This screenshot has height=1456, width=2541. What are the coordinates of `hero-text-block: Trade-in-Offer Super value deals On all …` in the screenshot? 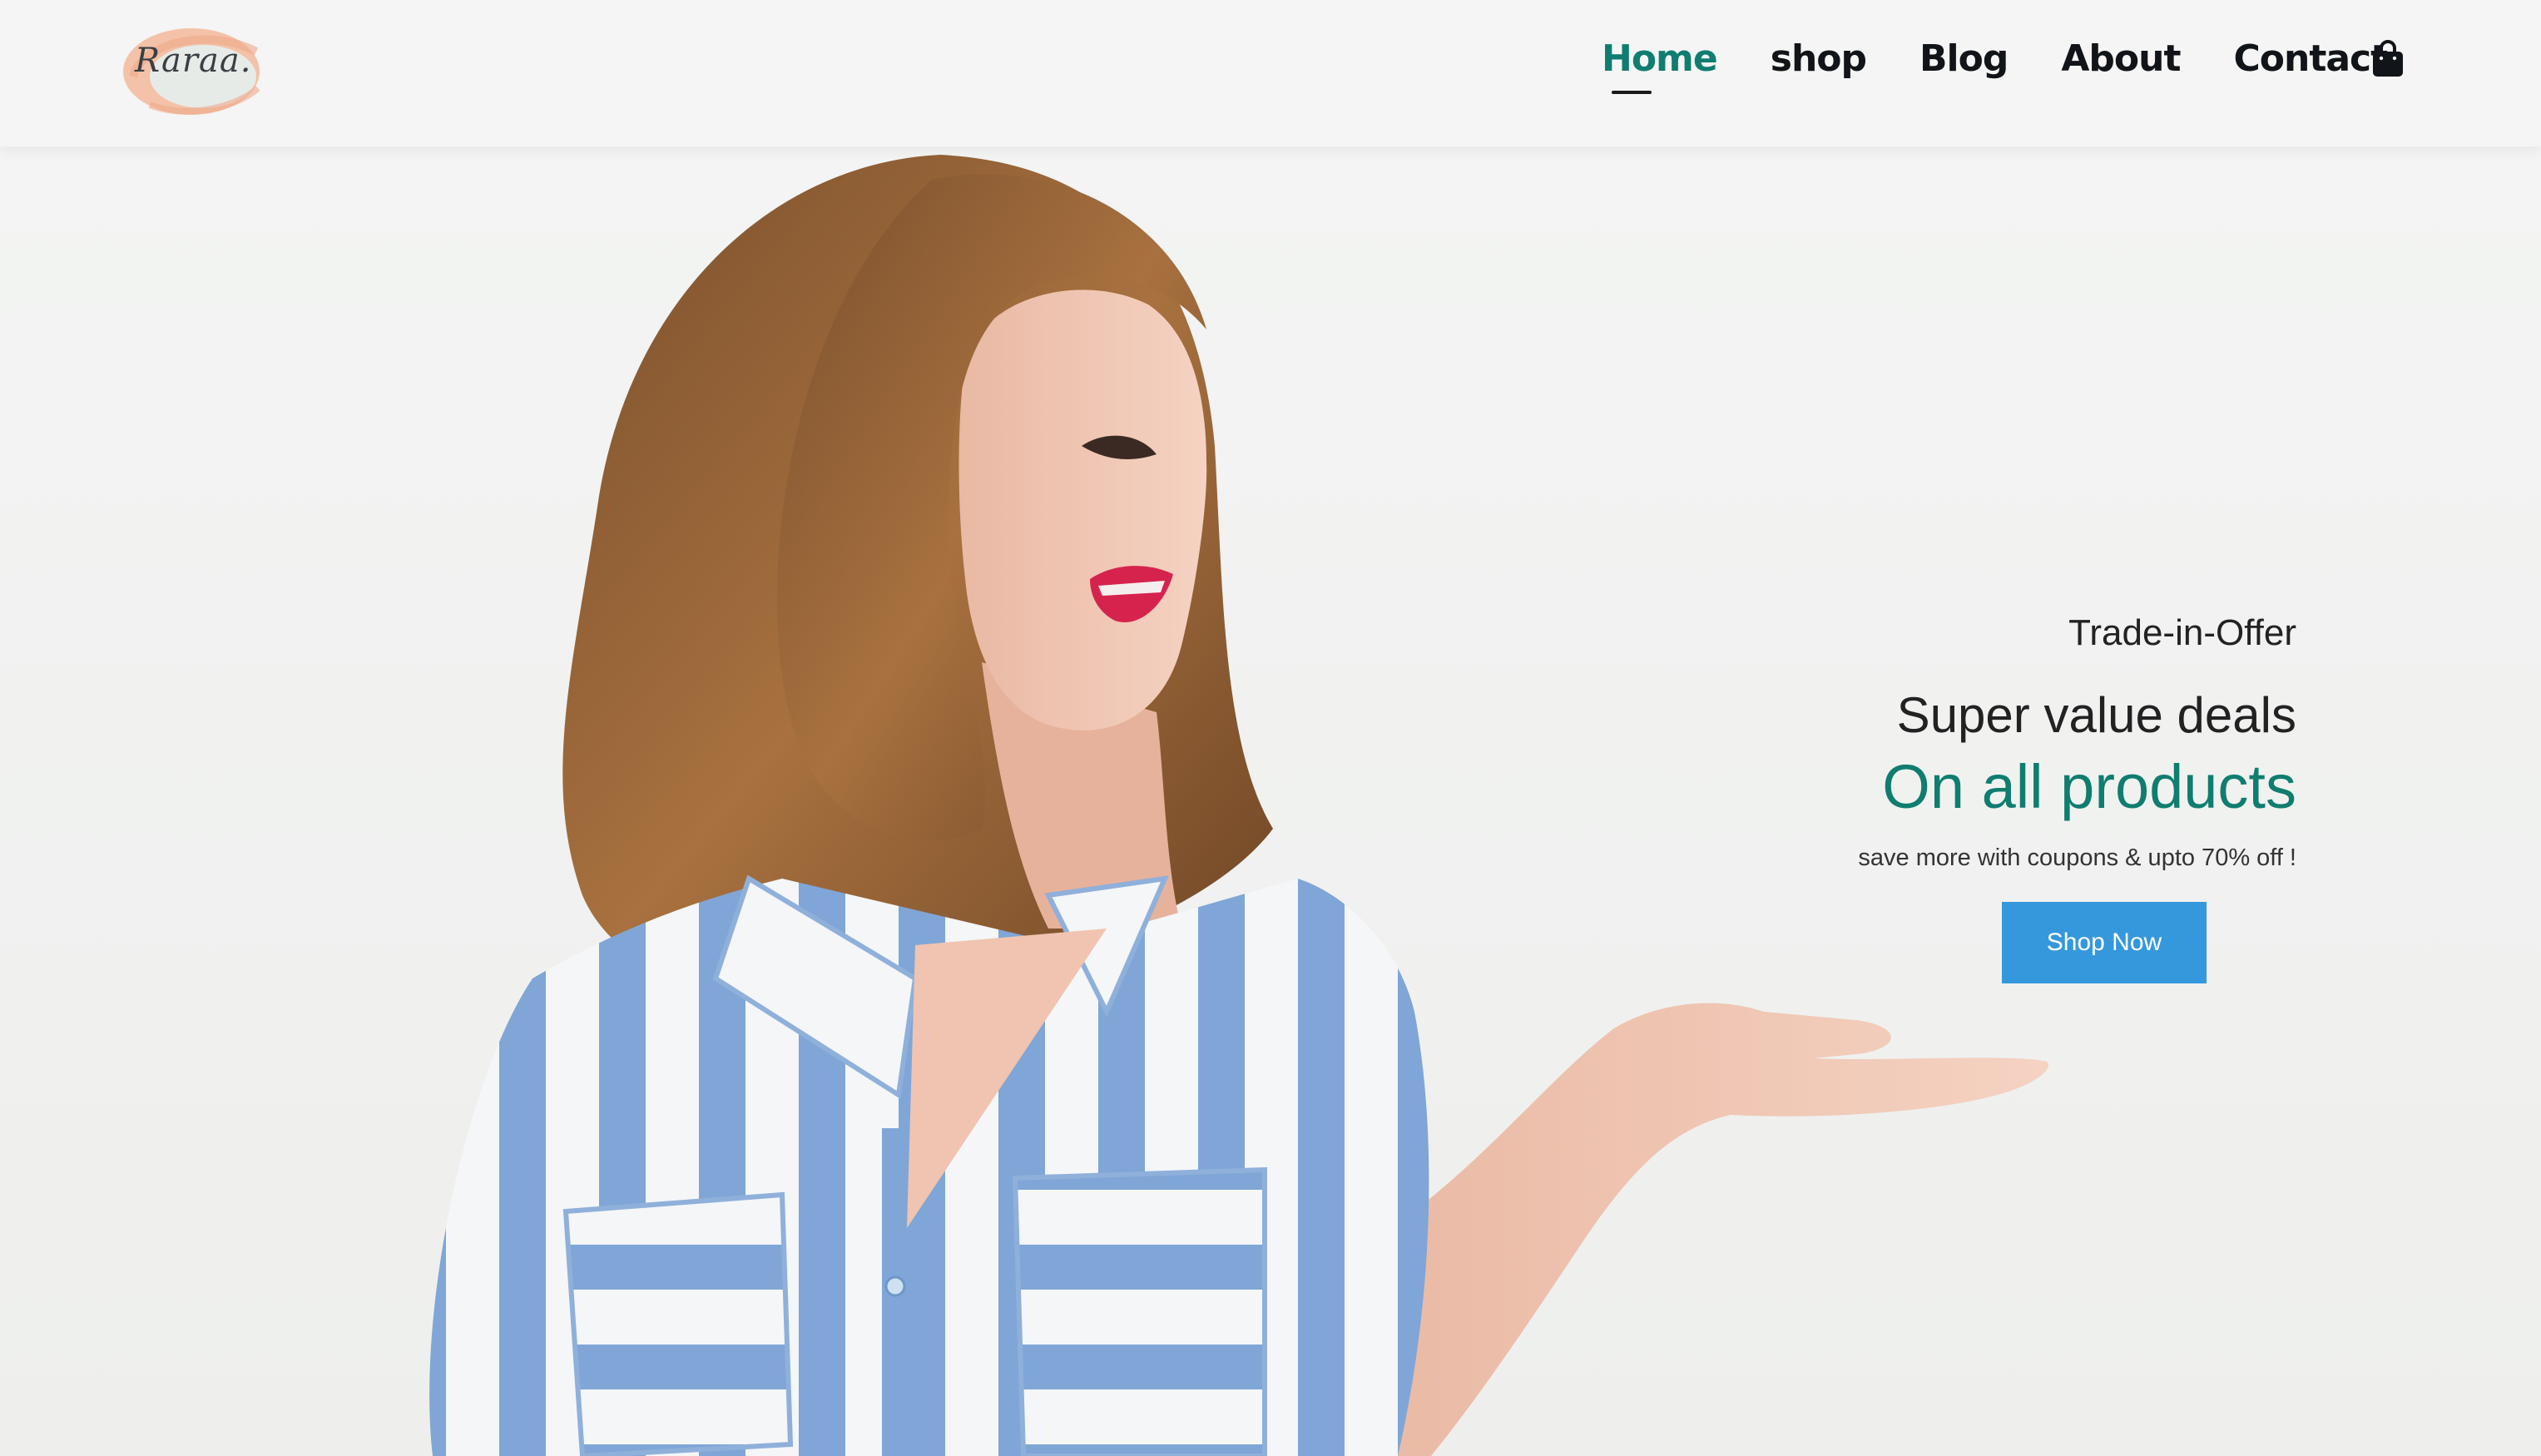 It's located at (1880, 797).